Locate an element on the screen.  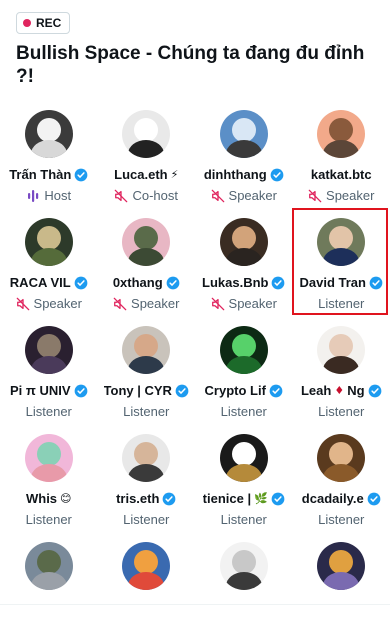
participant-tile: Crypto Lif Listener is located at coordinates (244, 370).